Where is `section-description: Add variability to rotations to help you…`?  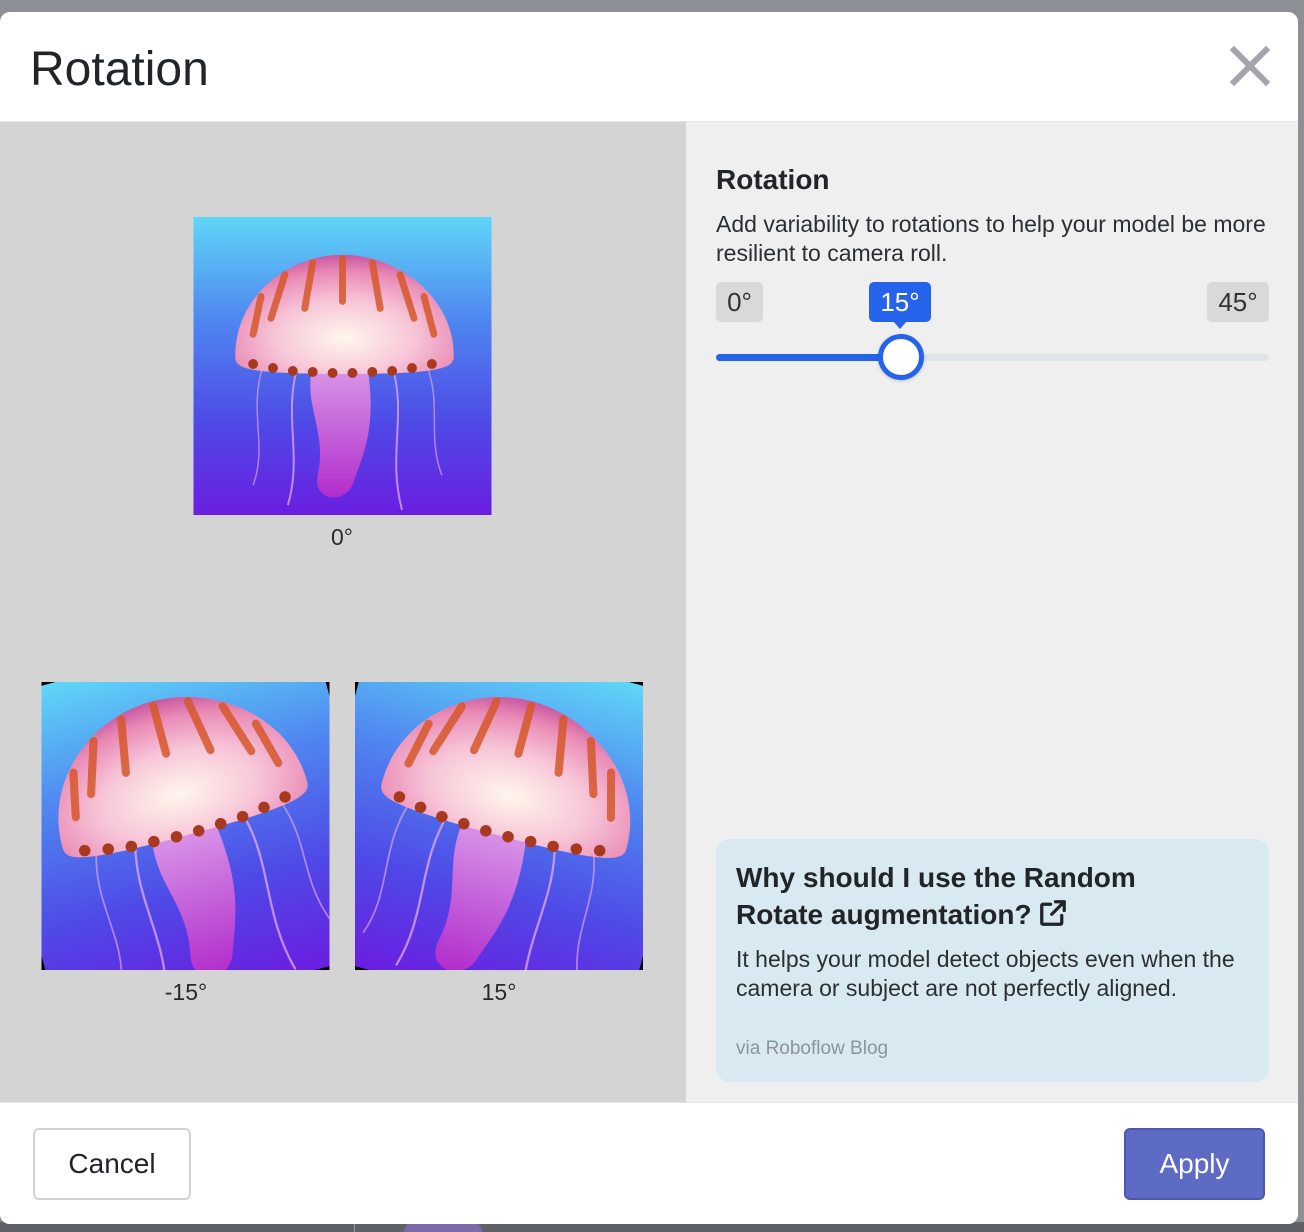 section-description: Add variability to rotations to help you… is located at coordinates (991, 238).